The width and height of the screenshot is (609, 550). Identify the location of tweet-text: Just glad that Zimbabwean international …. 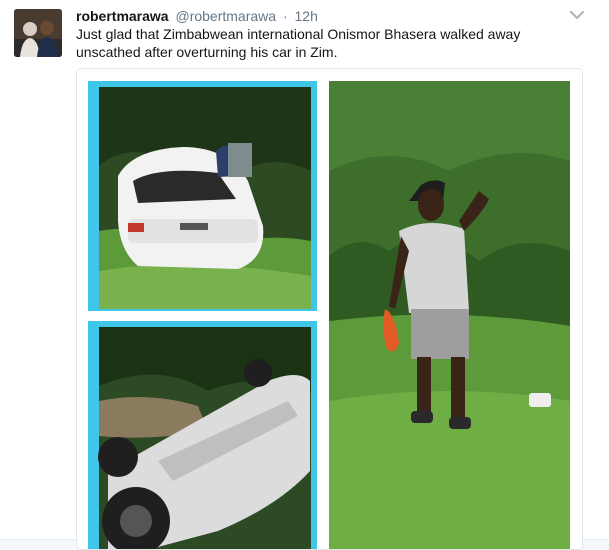
(298, 43).